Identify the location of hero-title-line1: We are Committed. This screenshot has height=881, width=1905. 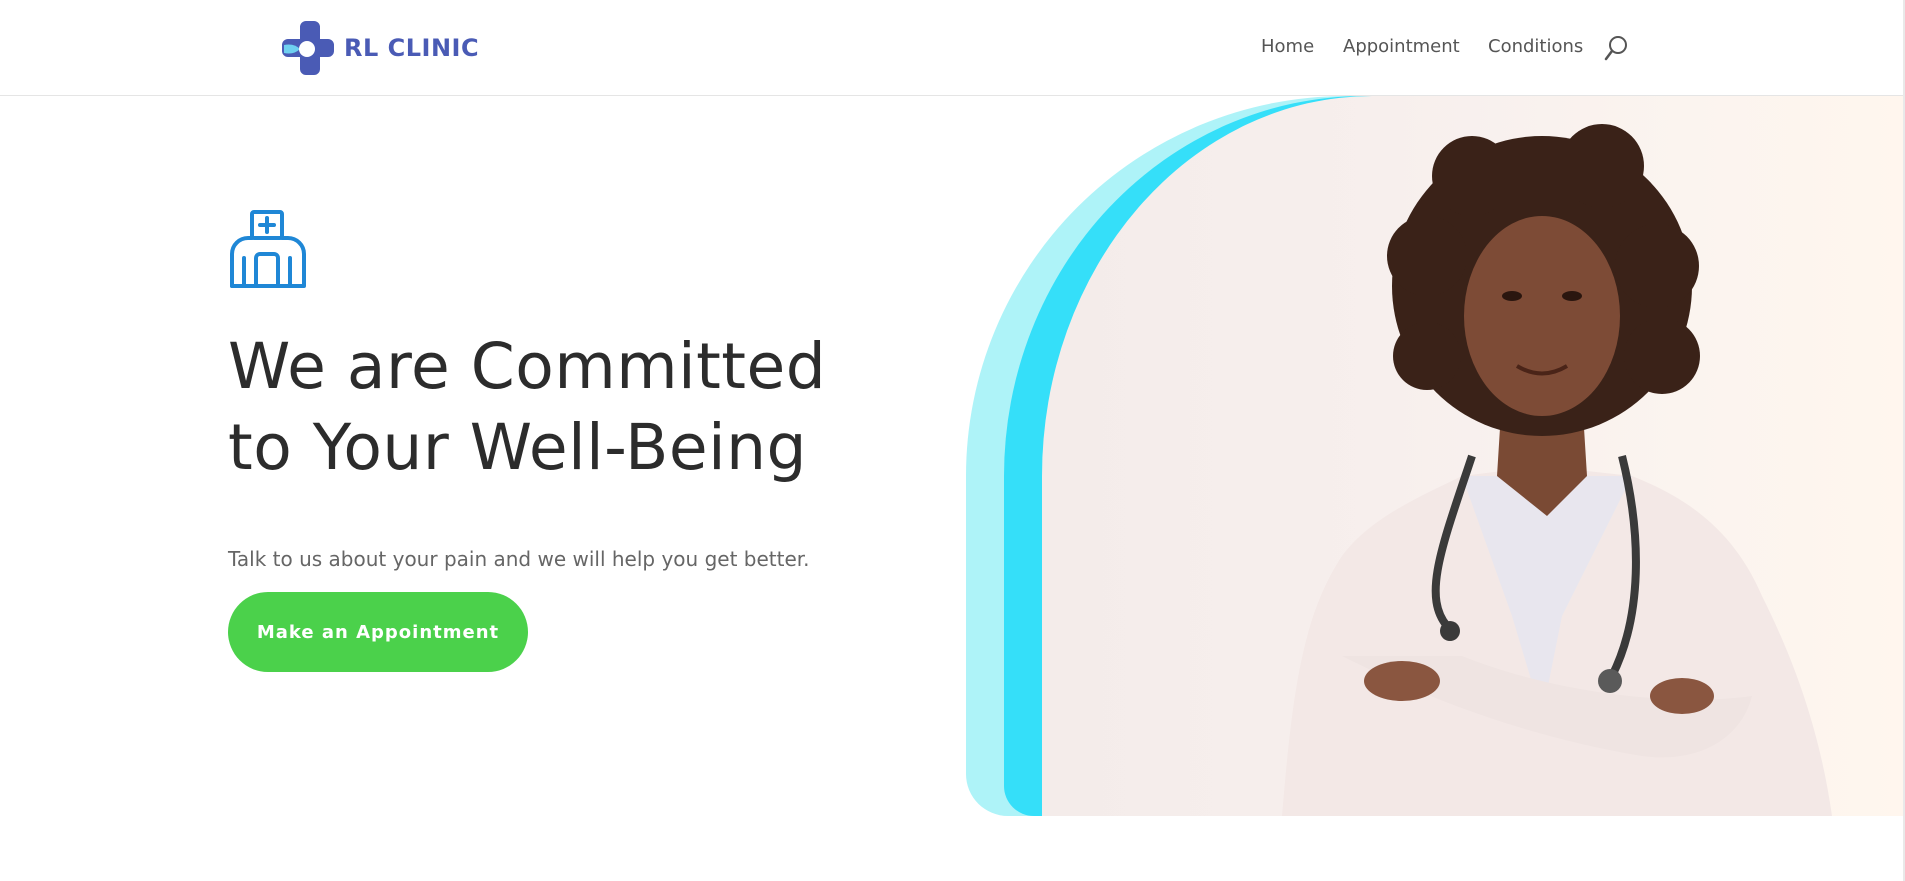
(527, 366).